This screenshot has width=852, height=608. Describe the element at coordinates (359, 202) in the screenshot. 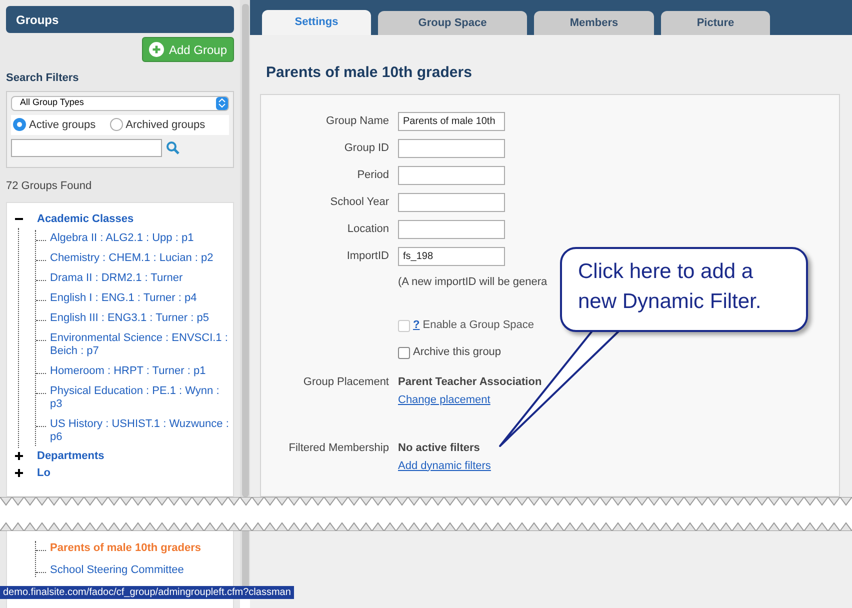

I see `field-label: School Year` at that location.